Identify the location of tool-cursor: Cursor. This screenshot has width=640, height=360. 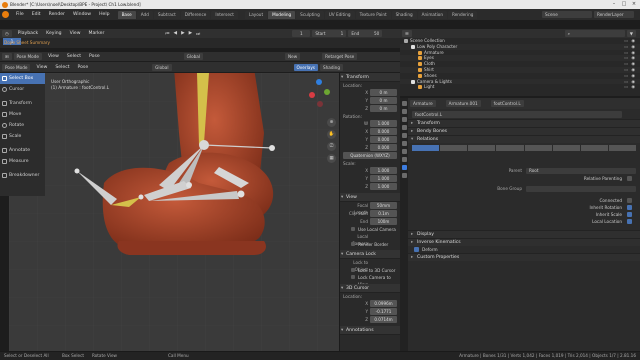
(22, 89).